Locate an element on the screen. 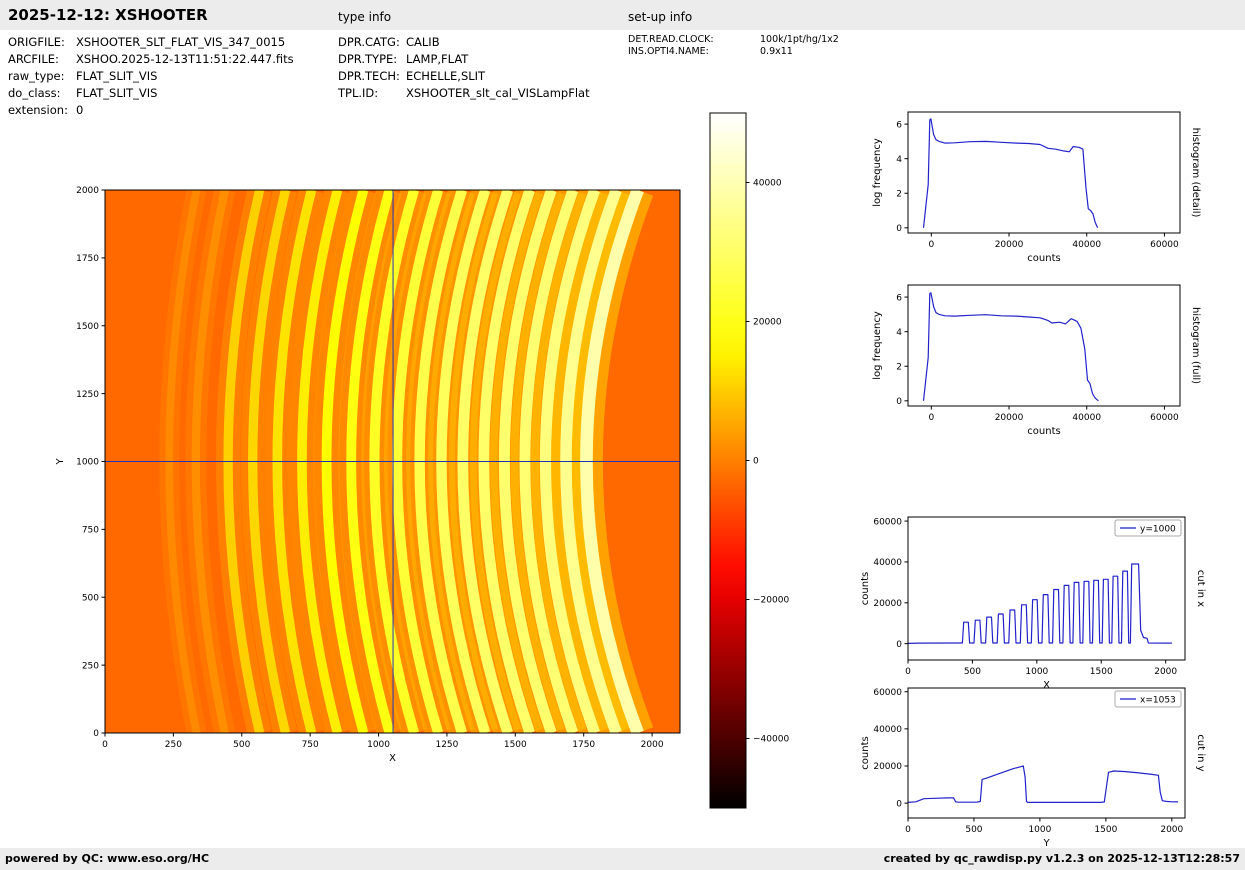 The width and height of the screenshot is (1245, 870). svg-text: cut in y is located at coordinates (1200, 752).